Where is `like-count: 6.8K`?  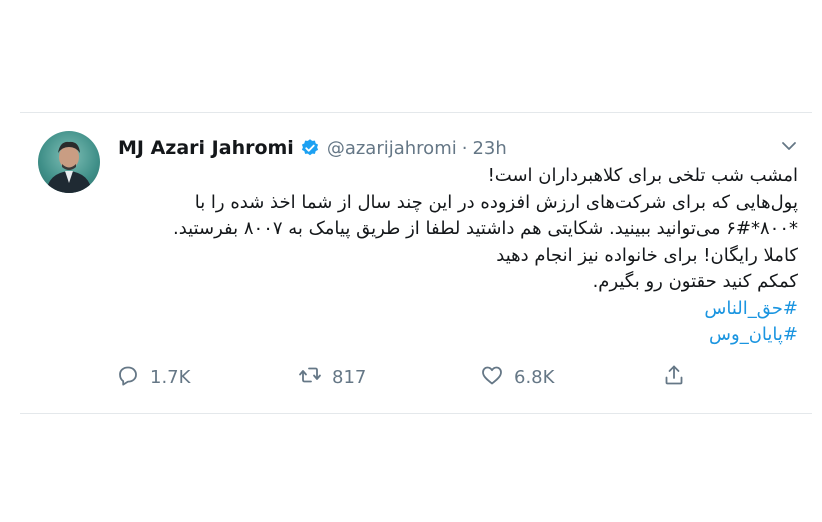 like-count: 6.8K is located at coordinates (534, 377).